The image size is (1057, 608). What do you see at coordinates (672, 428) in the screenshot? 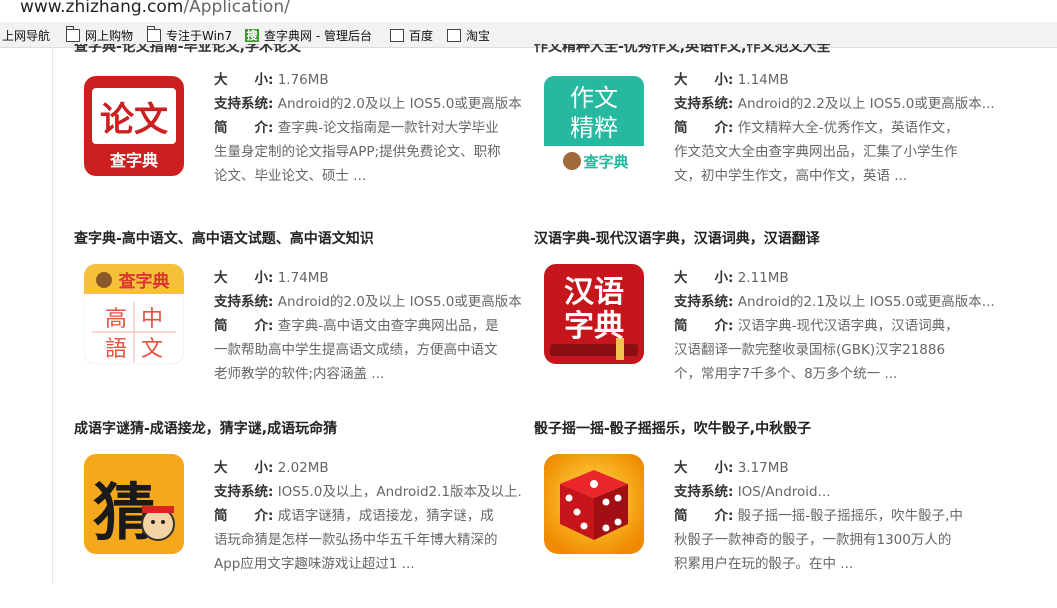
I see `app-title: 骰子摇一摇-骰子摇摇乐，吹牛骰子,中秋骰子` at bounding box center [672, 428].